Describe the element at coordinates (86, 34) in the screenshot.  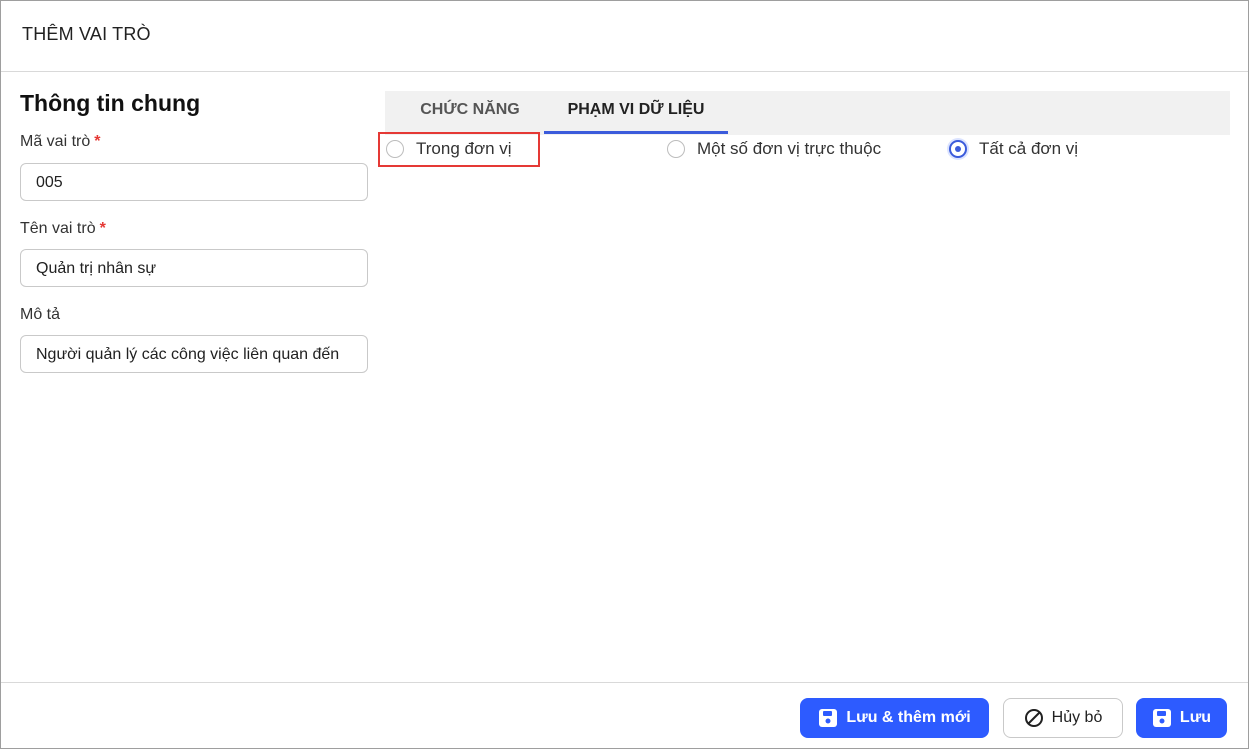
I see `dialog-title: THÊM VAI TRÒ` at that location.